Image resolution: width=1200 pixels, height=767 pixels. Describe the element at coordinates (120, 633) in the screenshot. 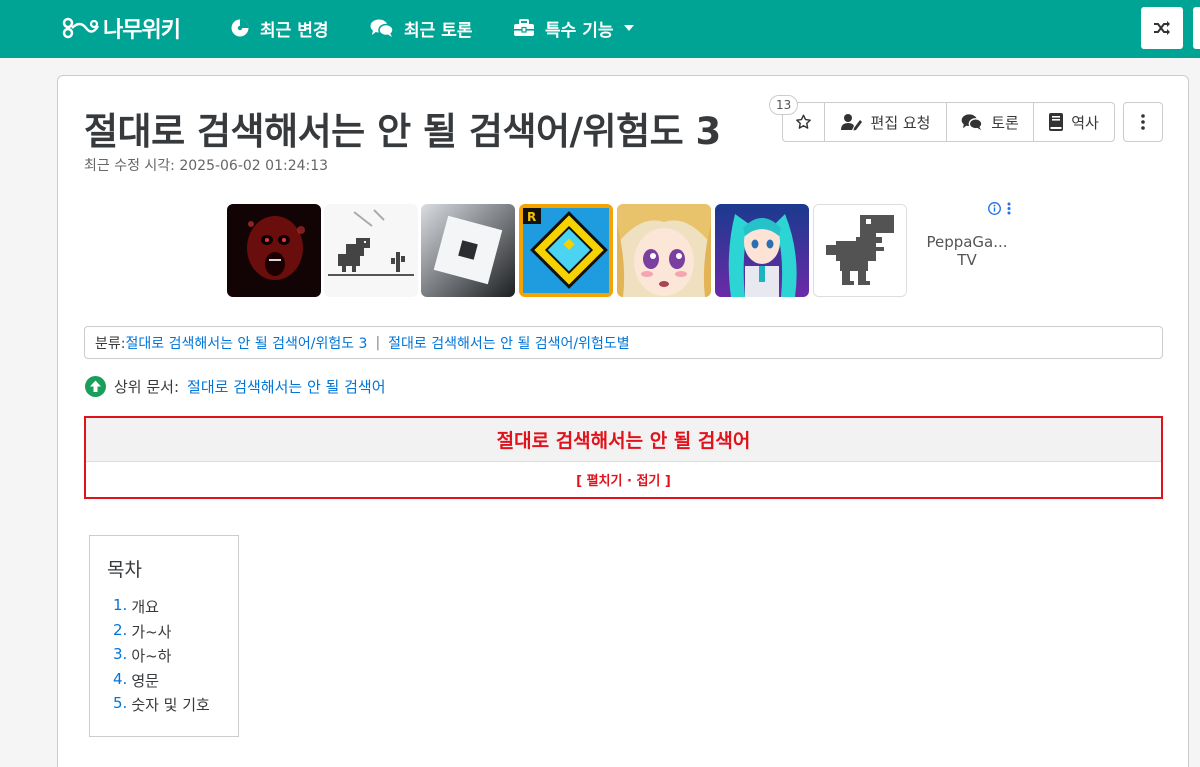

I see `toc-item-number: 2.` at that location.